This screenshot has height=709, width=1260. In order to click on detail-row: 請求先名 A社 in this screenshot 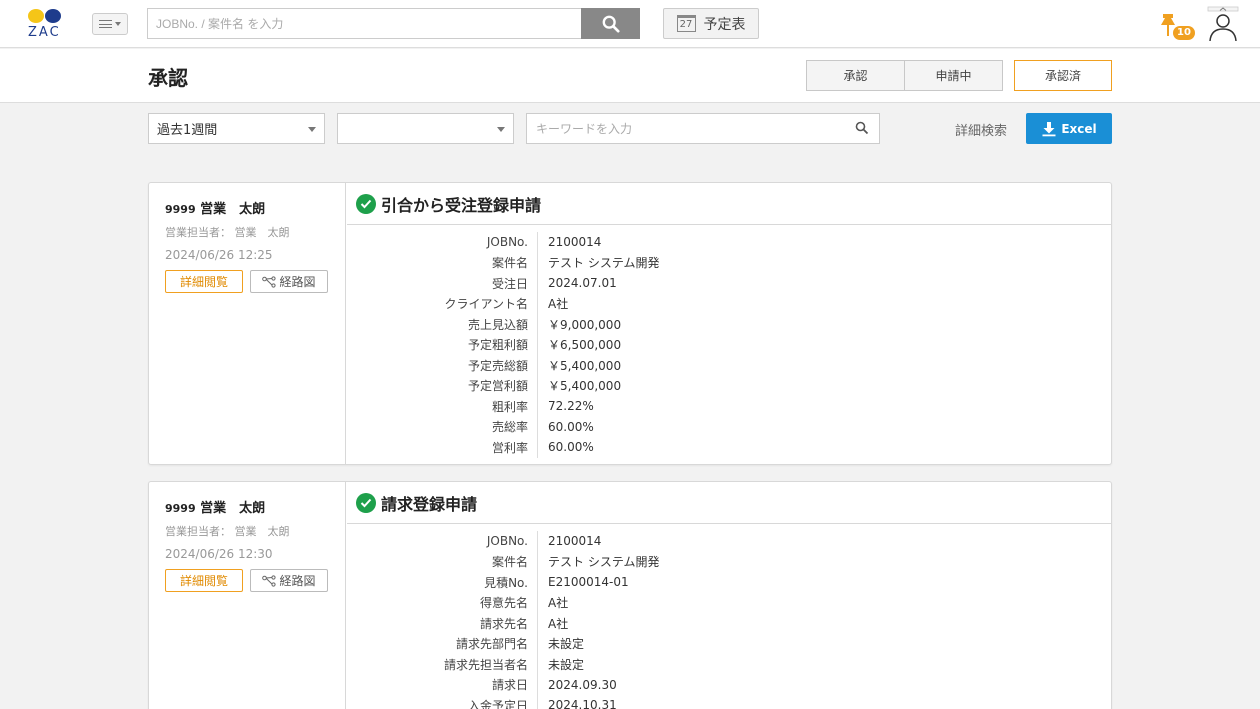, I will do `click(729, 623)`.